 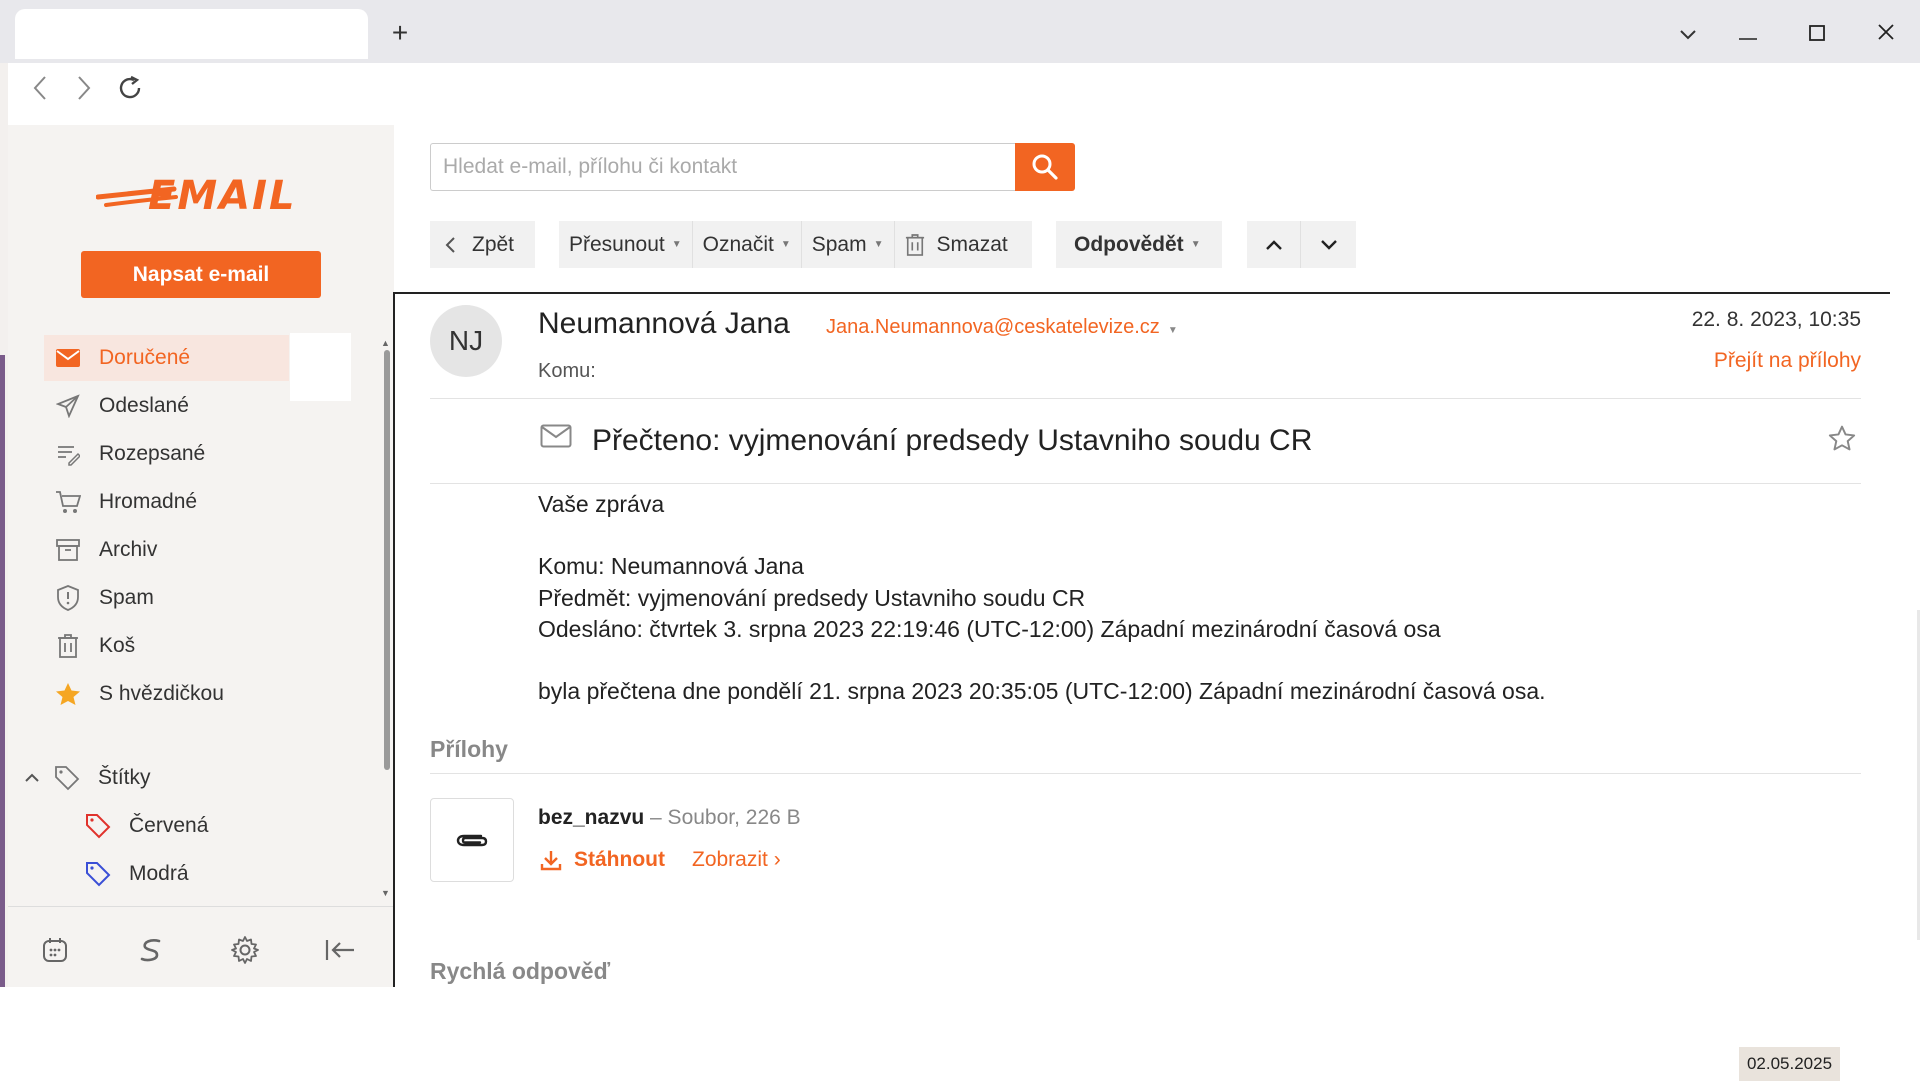 What do you see at coordinates (128, 549) in the screenshot?
I see `sidebar-item-label: Archiv` at bounding box center [128, 549].